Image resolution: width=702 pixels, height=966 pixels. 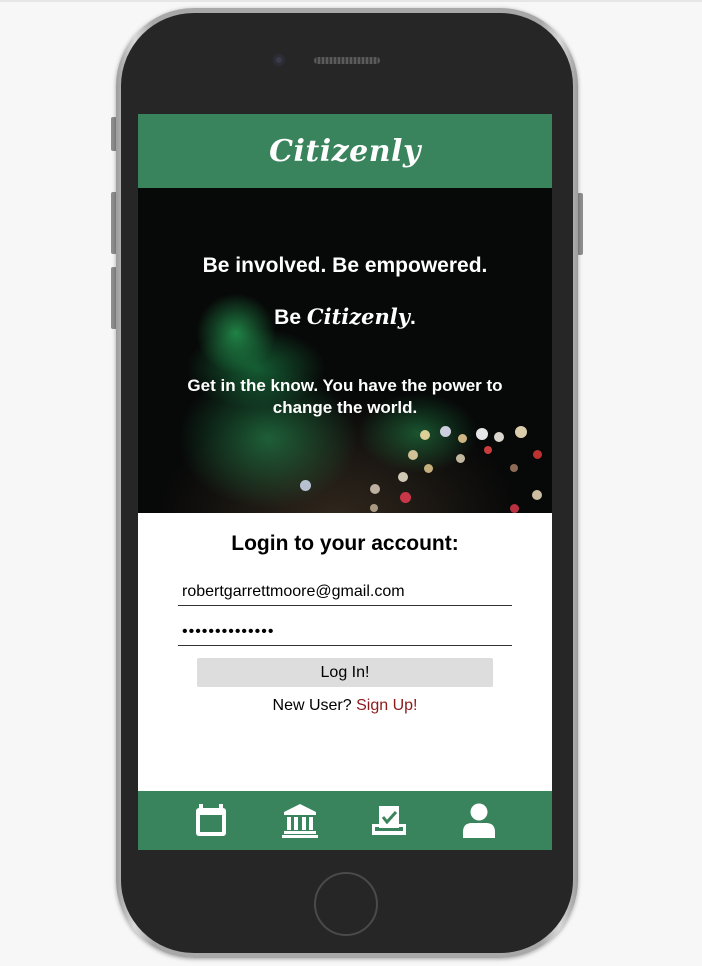 I want to click on government-building-icon, so click(x=300, y=821).